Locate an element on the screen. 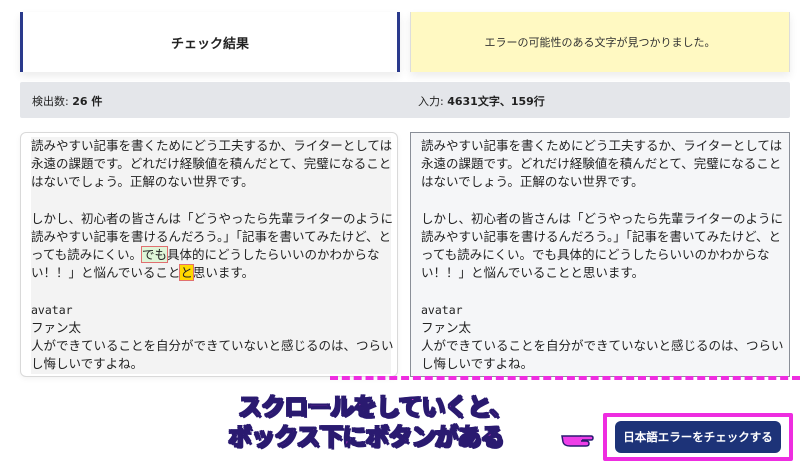  error-highlight: と is located at coordinates (186, 273).